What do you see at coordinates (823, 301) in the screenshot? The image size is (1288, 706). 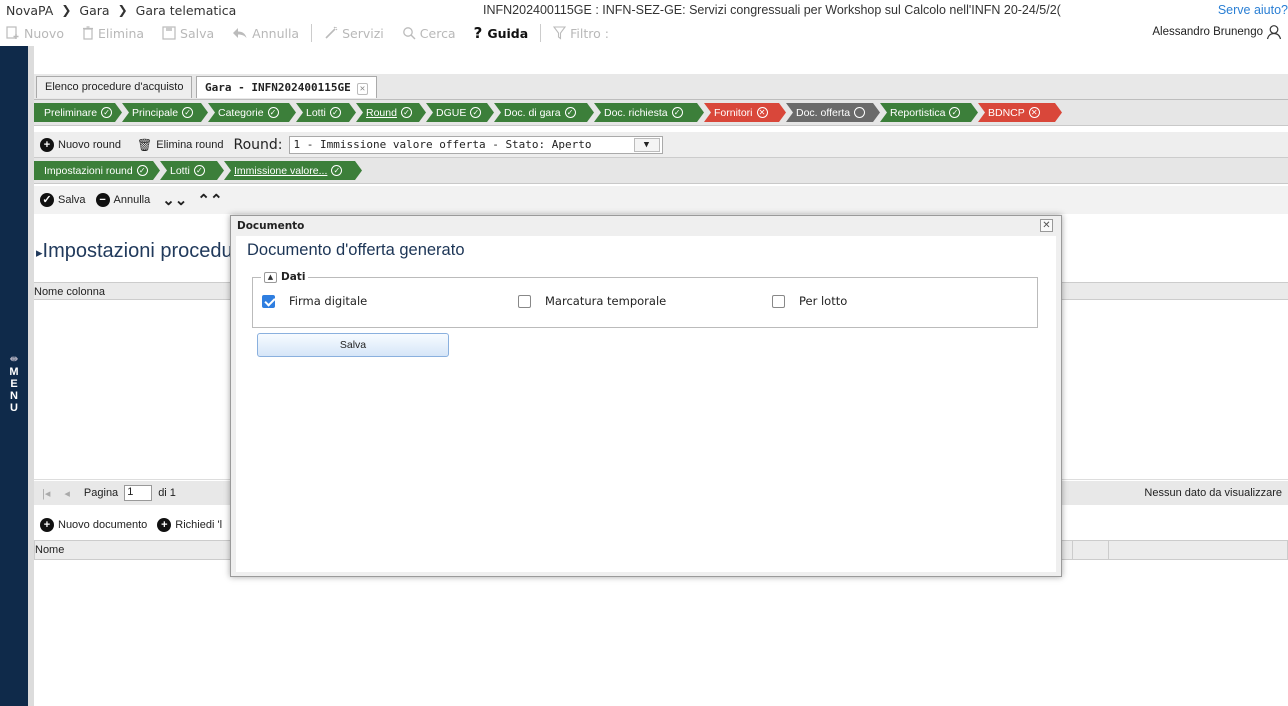 I see `per-lotto-label: Per lotto` at bounding box center [823, 301].